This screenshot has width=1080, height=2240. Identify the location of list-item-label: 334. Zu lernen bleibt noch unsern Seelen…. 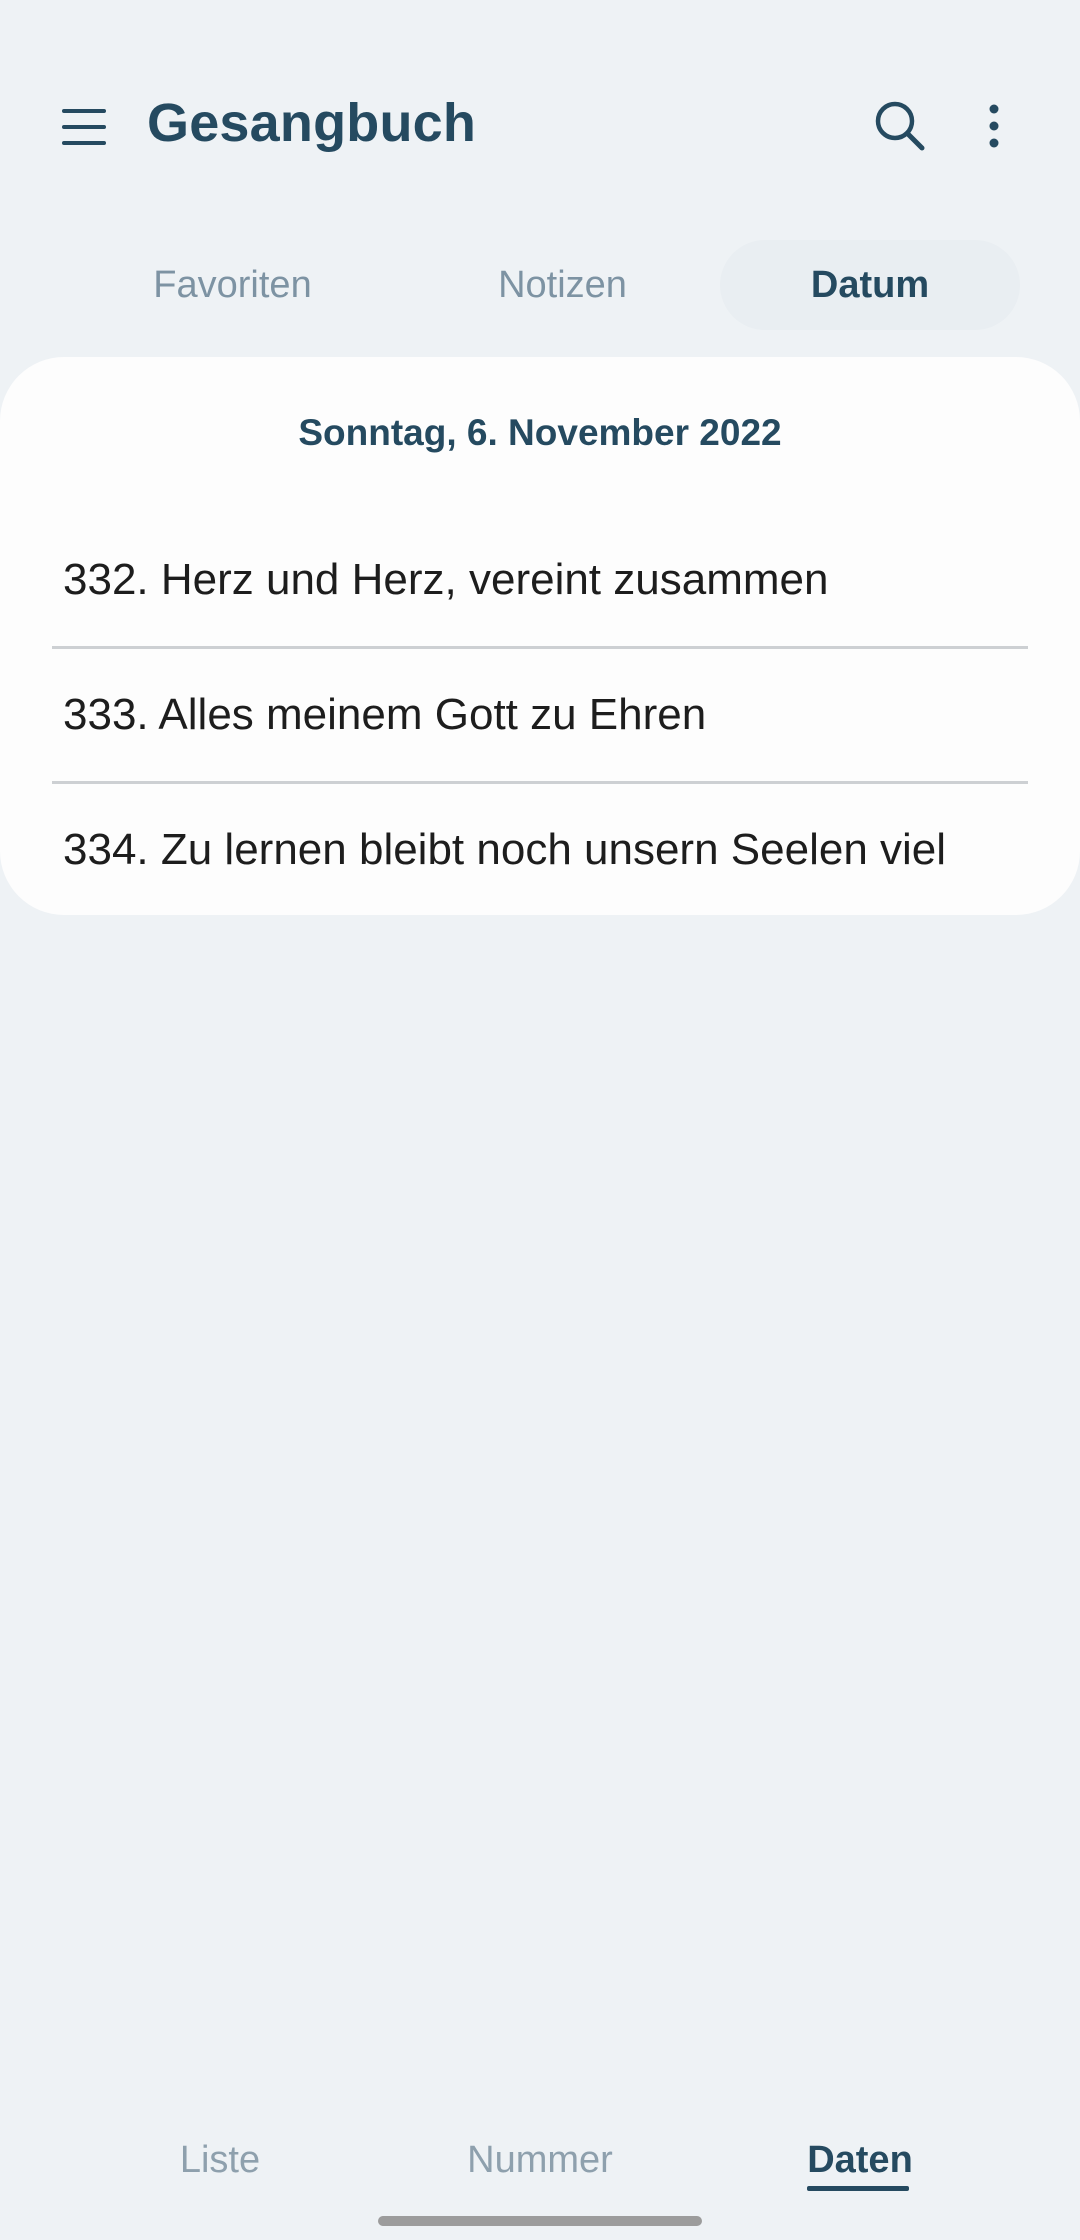
(505, 849).